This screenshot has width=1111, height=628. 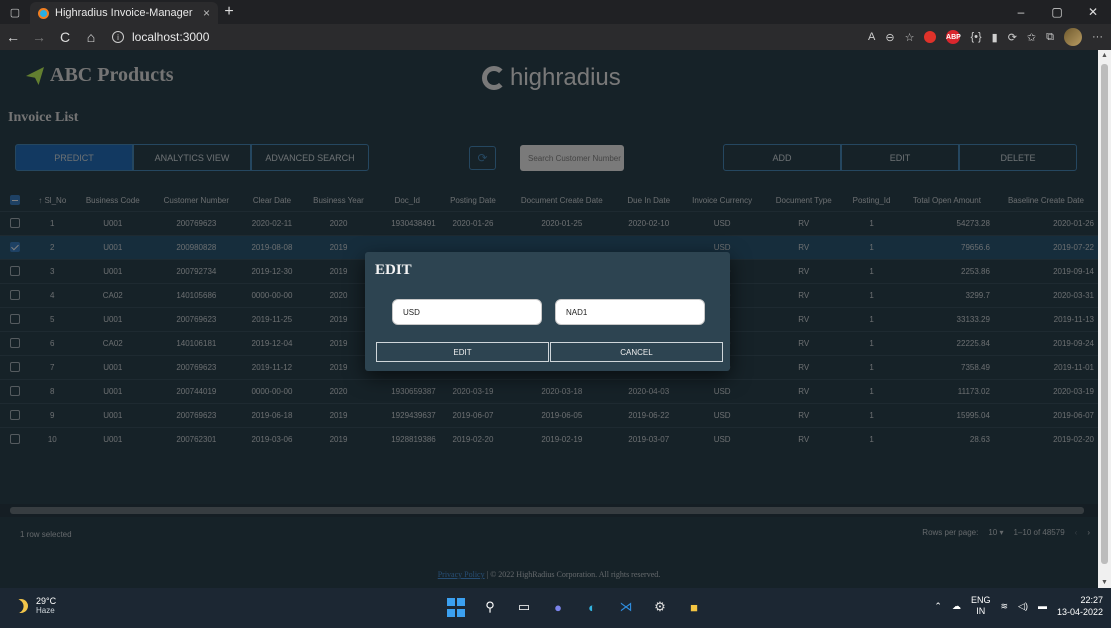 I want to click on language-code: ENG, so click(x=980, y=600).